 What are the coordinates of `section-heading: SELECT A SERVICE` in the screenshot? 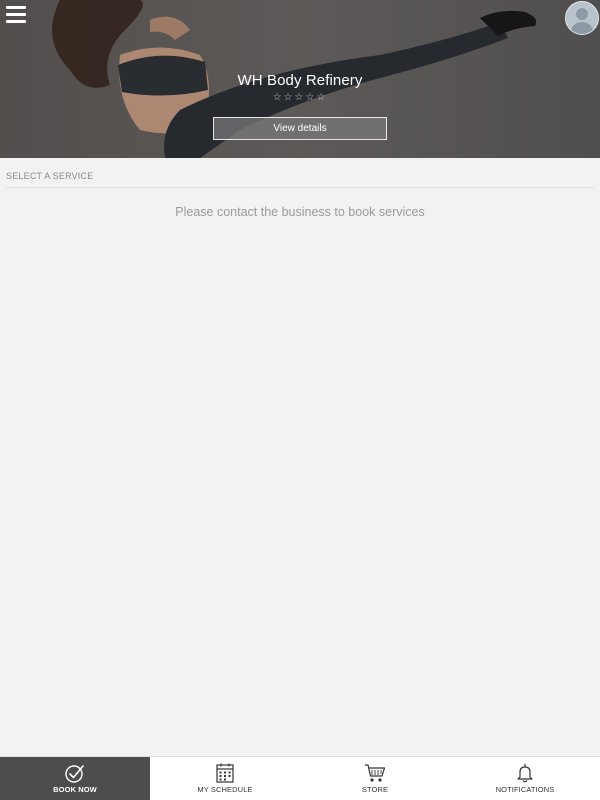 It's located at (50, 176).